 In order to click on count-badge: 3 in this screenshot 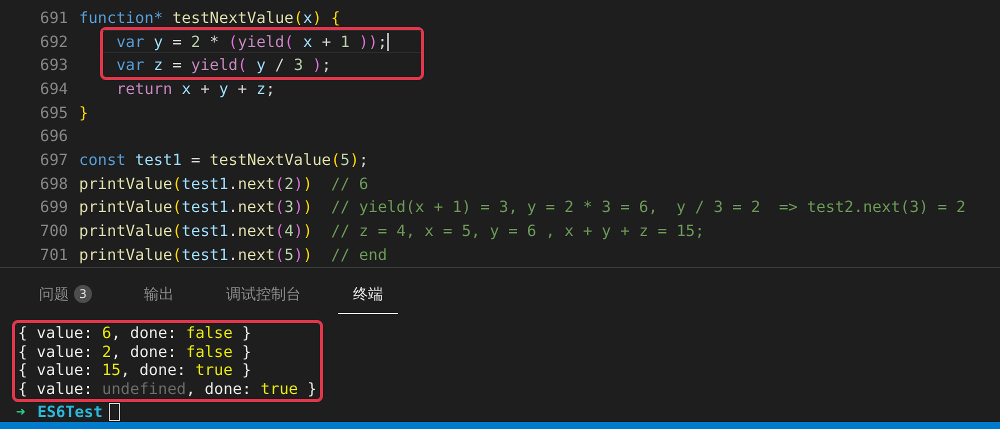, I will do `click(83, 294)`.